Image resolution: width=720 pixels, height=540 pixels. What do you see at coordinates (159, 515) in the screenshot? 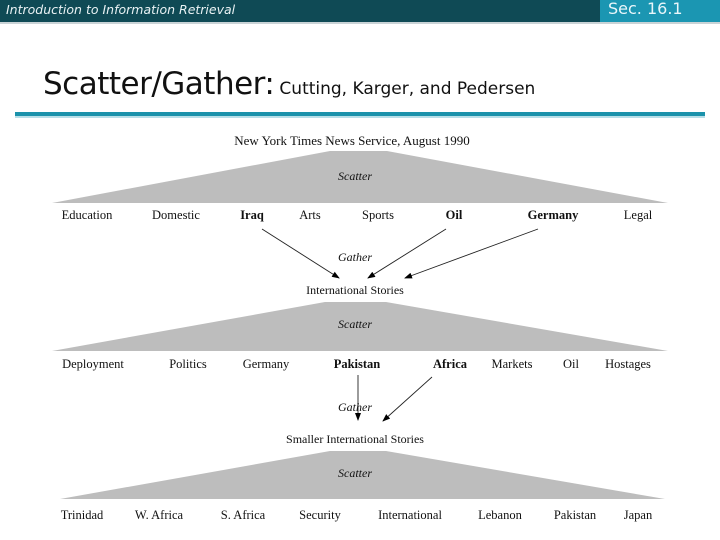
I see `cluster-label: W. Africa` at bounding box center [159, 515].